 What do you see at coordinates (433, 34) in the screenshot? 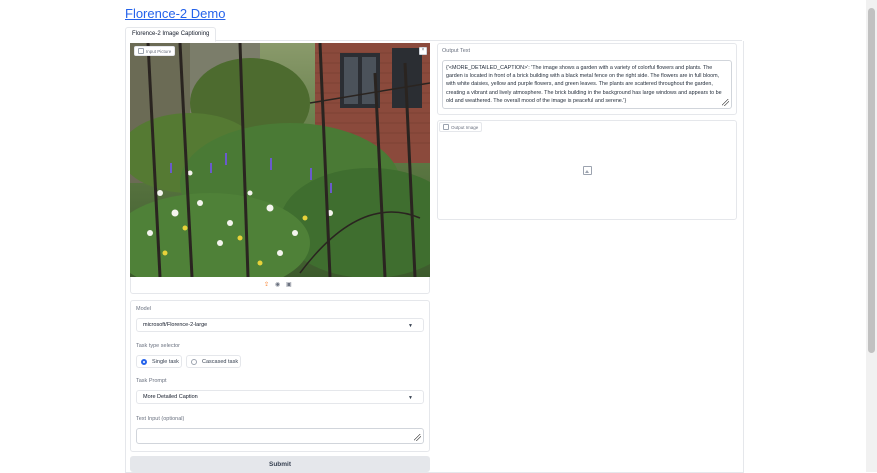
I see `tab-bar: Florence-2 Image Captioning` at bounding box center [433, 34].